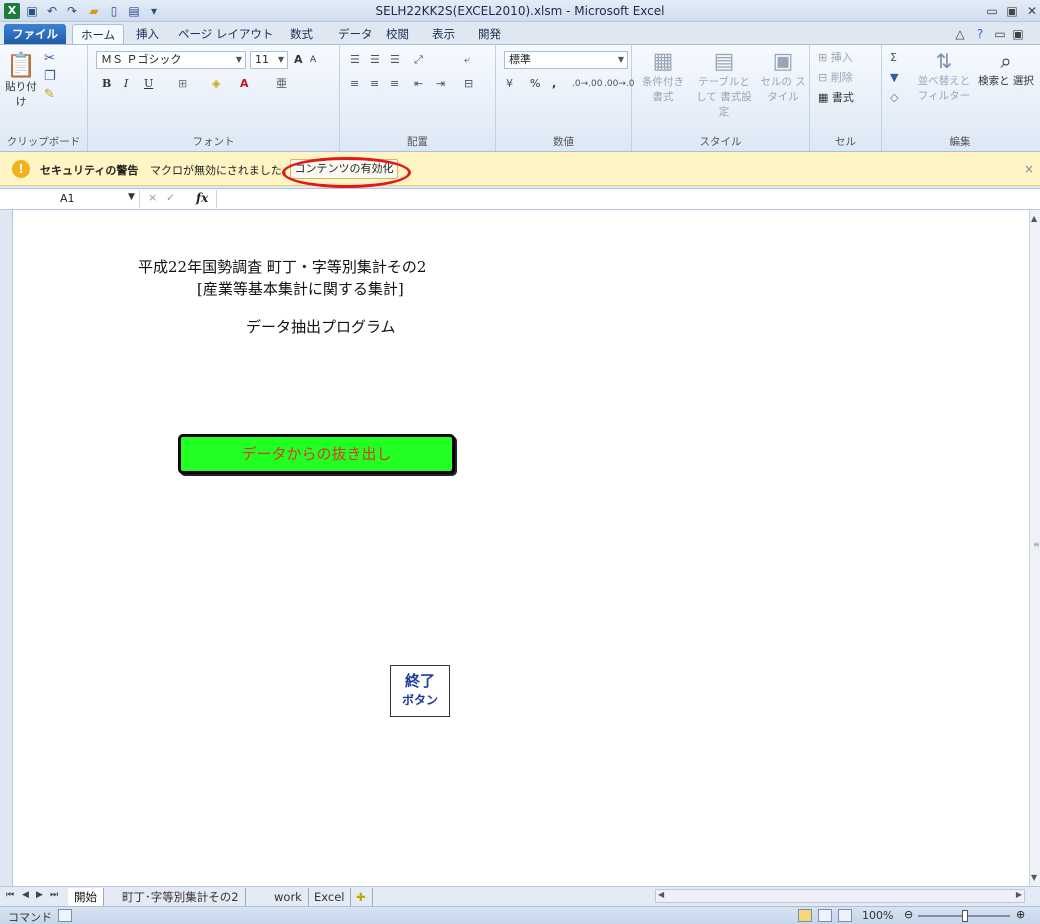 The width and height of the screenshot is (1040, 924). Describe the element at coordinates (316, 454) in the screenshot. I see `extract-data-button: データからの抜き出し` at that location.